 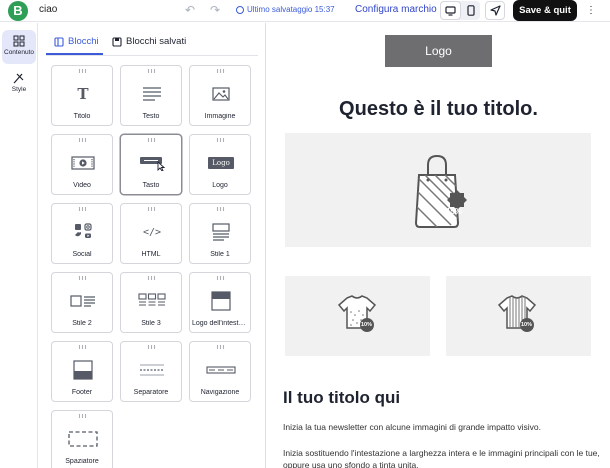 I want to click on block-social: Social, so click(x=82, y=233).